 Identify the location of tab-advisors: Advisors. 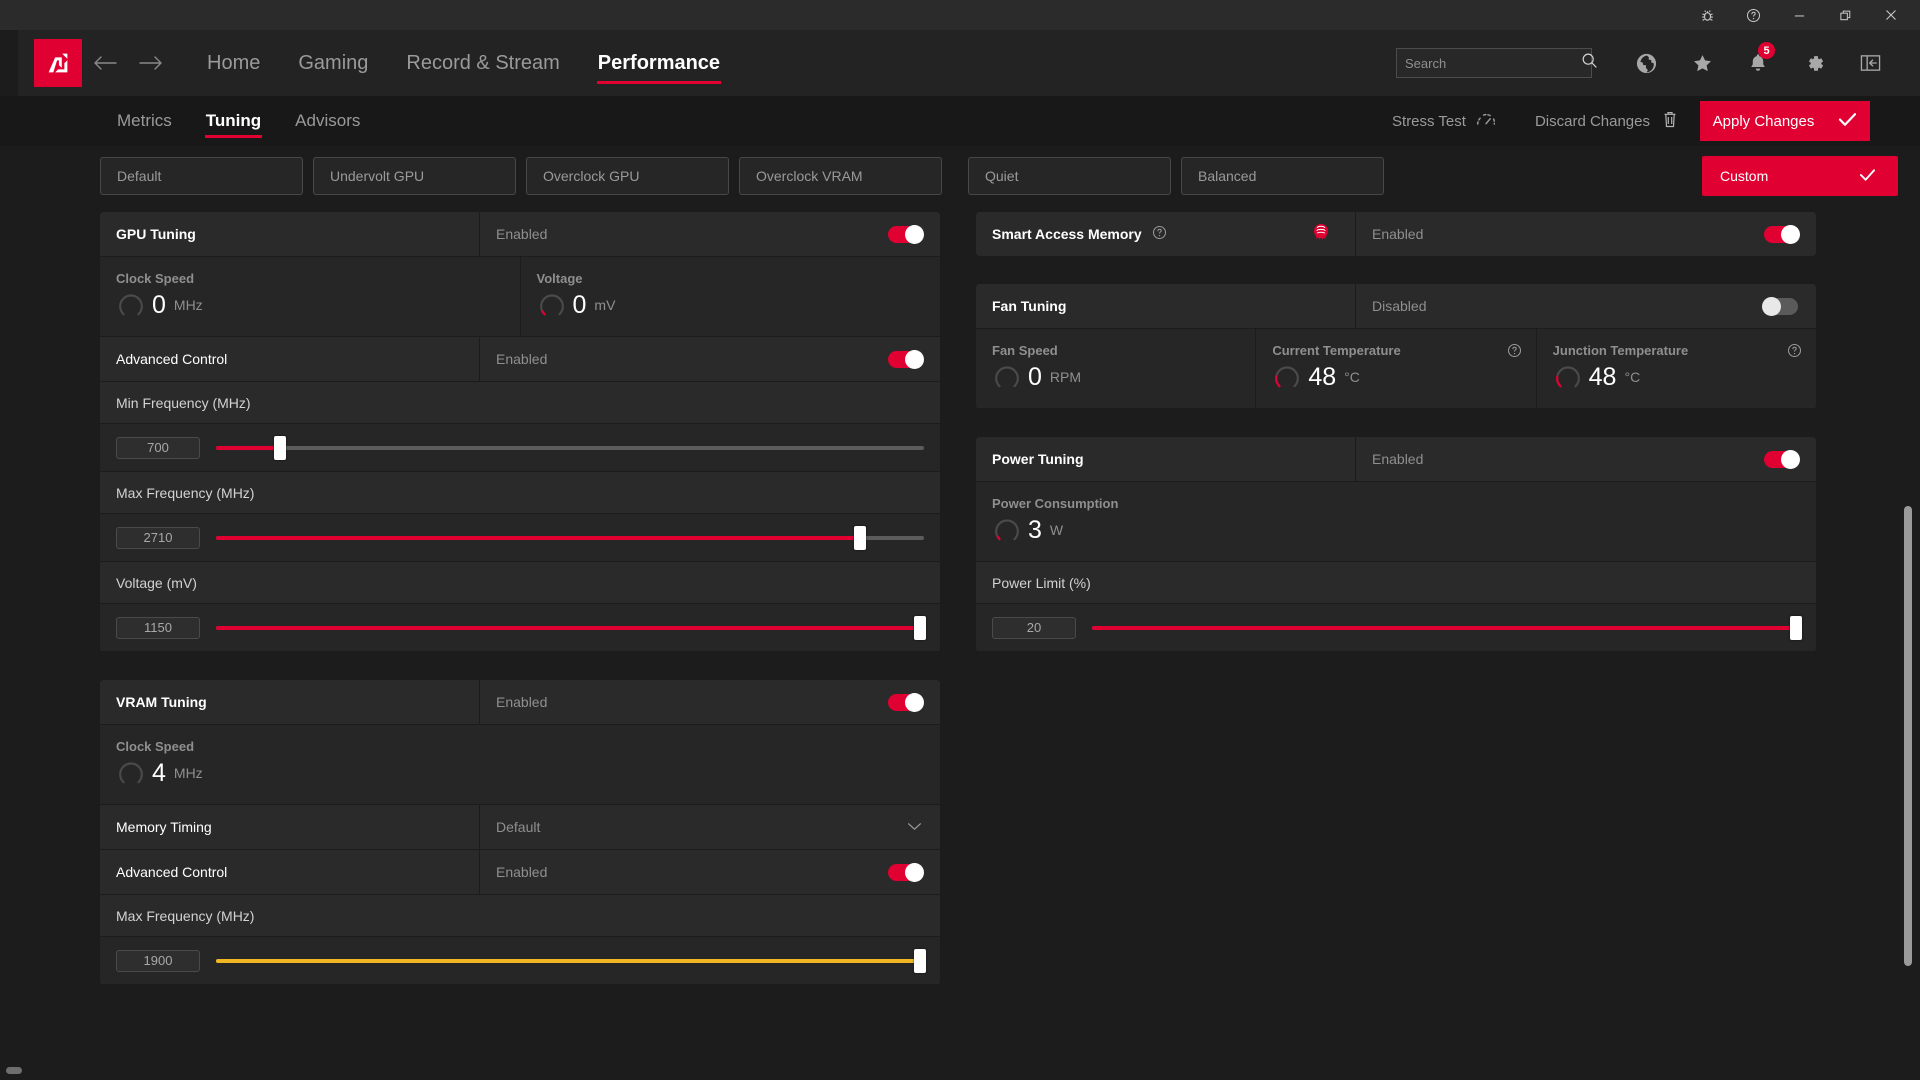
(327, 121).